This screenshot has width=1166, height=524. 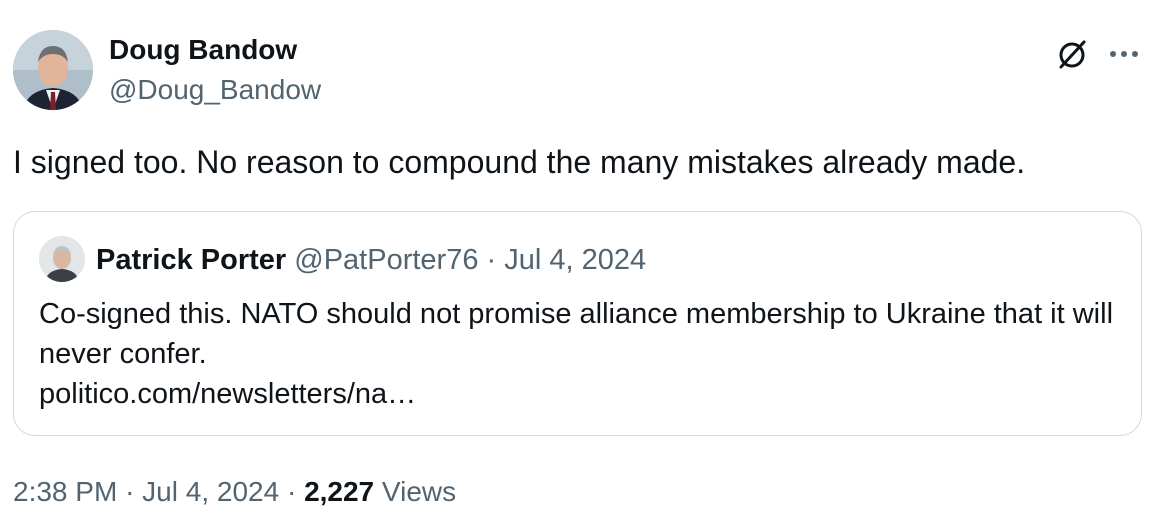 What do you see at coordinates (1072, 54) in the screenshot?
I see `grok-icon` at bounding box center [1072, 54].